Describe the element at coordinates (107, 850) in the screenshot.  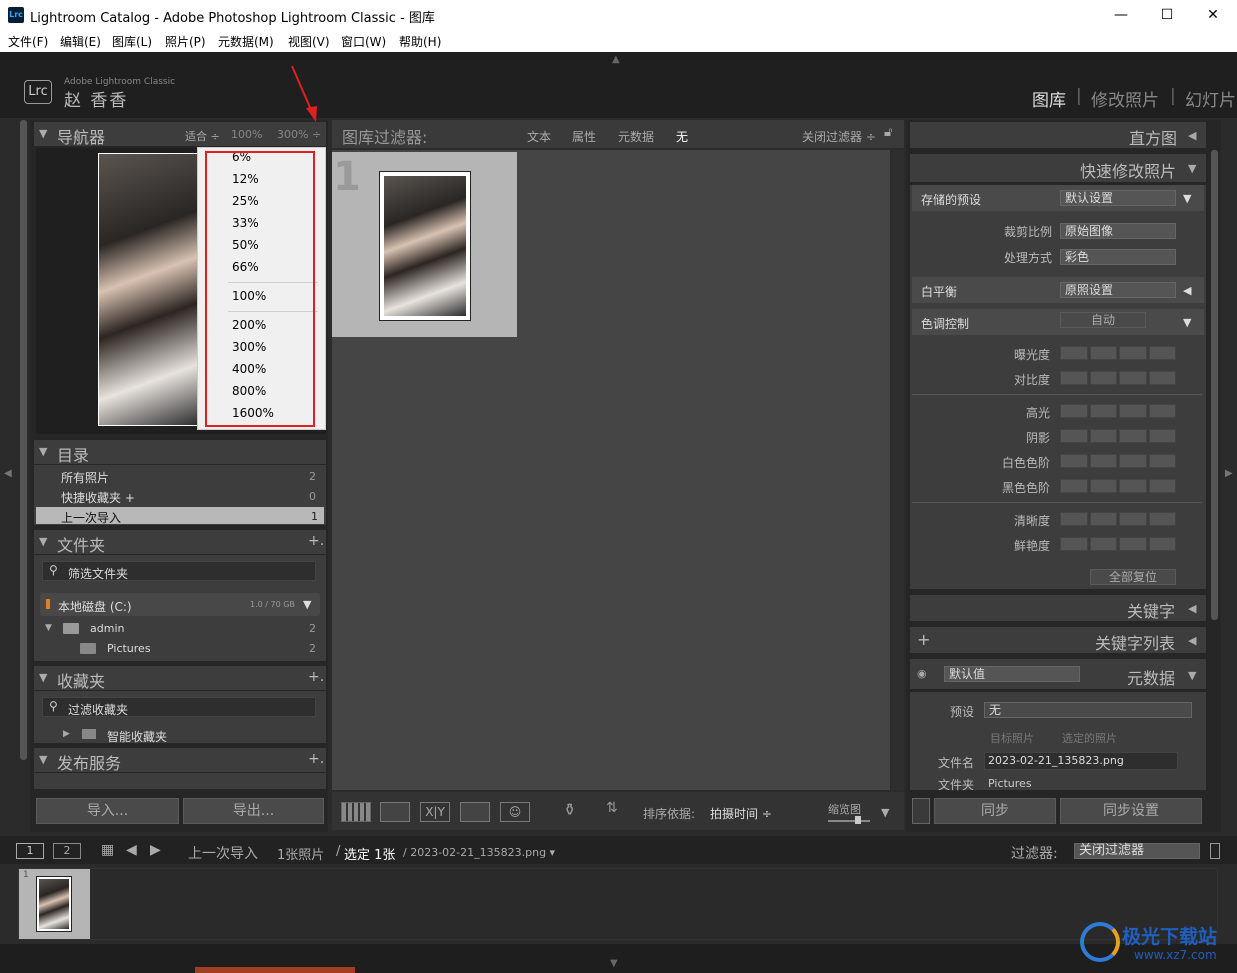
I see `grid-icon: ▦` at that location.